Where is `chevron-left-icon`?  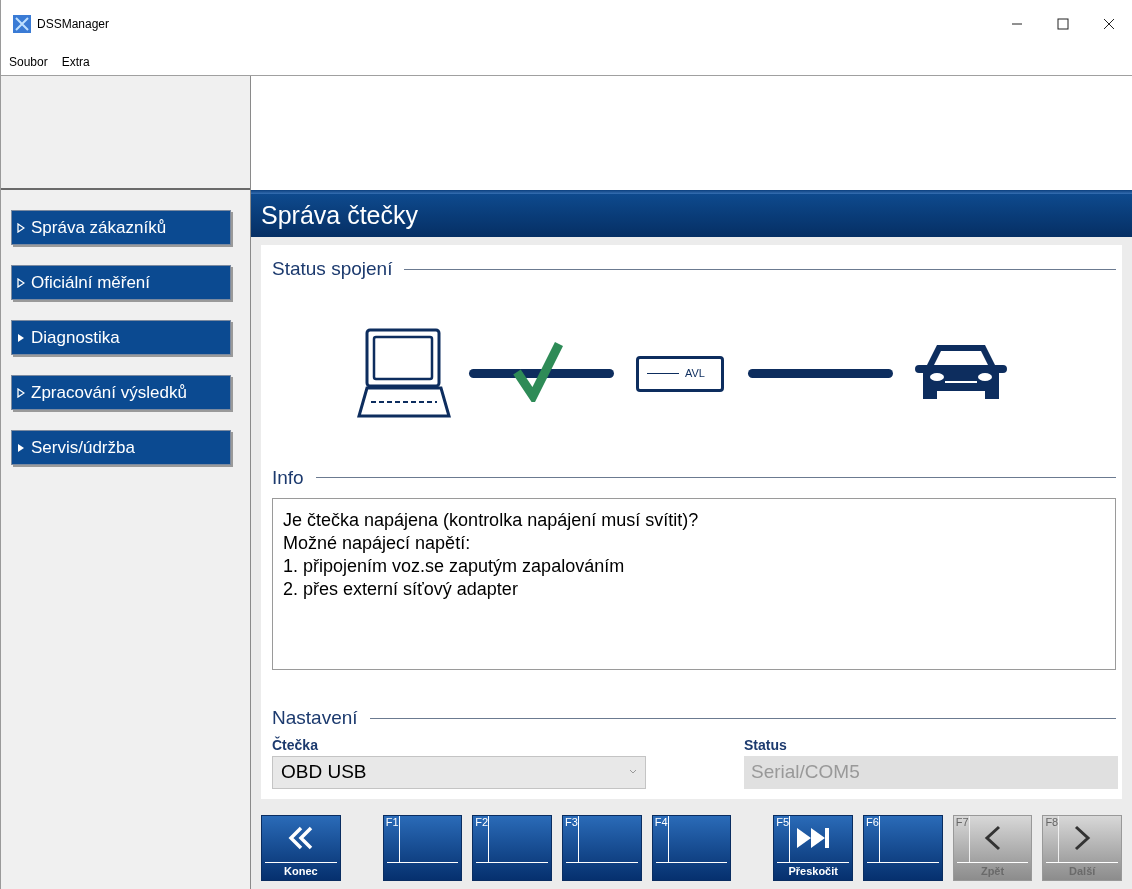
chevron-left-icon is located at coordinates (992, 838).